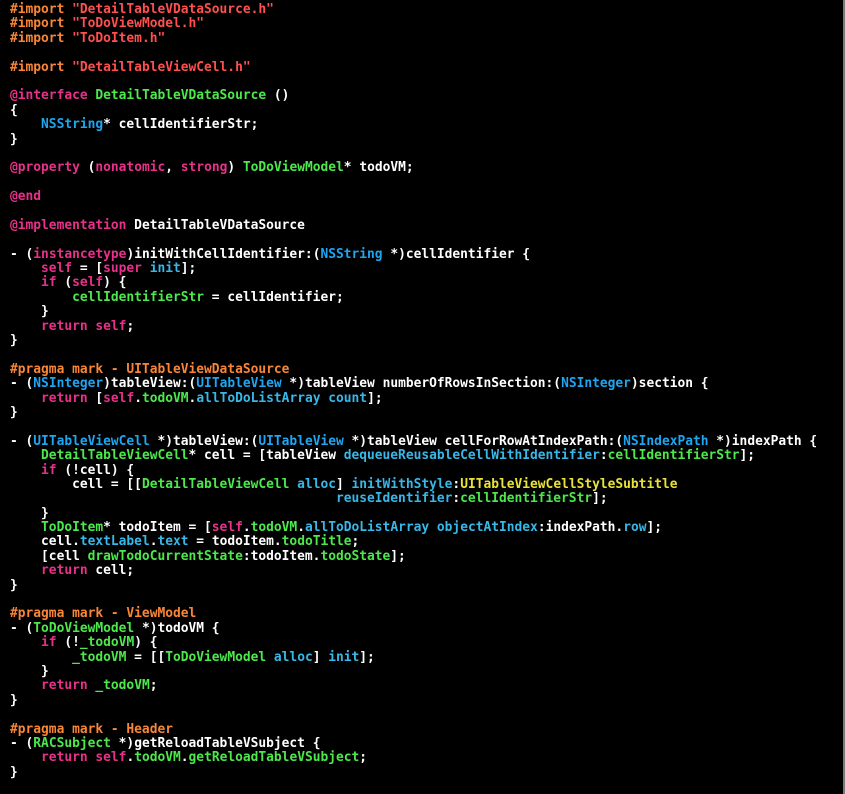  What do you see at coordinates (150, 369) in the screenshot?
I see `code-token-pragma: #pragma mark - UITableViewDataSource` at bounding box center [150, 369].